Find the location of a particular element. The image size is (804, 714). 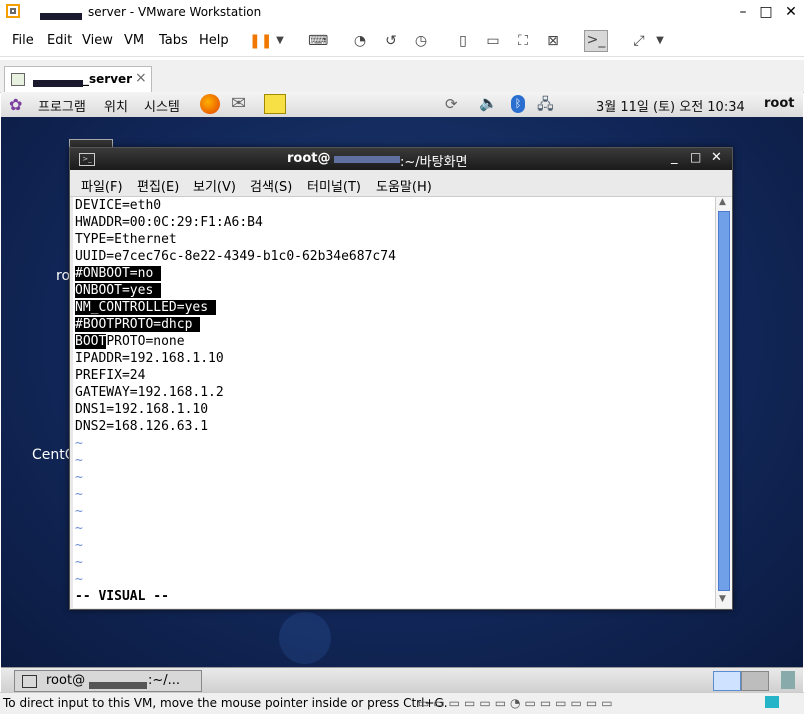

config-line: DNS1=192.168.1.10 is located at coordinates (142, 409).